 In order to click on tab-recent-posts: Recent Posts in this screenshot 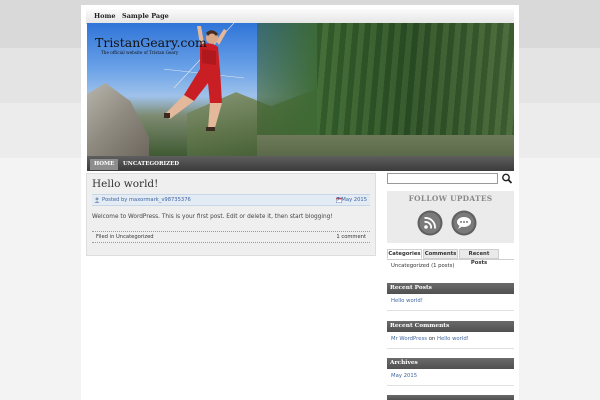, I will do `click(479, 257)`.